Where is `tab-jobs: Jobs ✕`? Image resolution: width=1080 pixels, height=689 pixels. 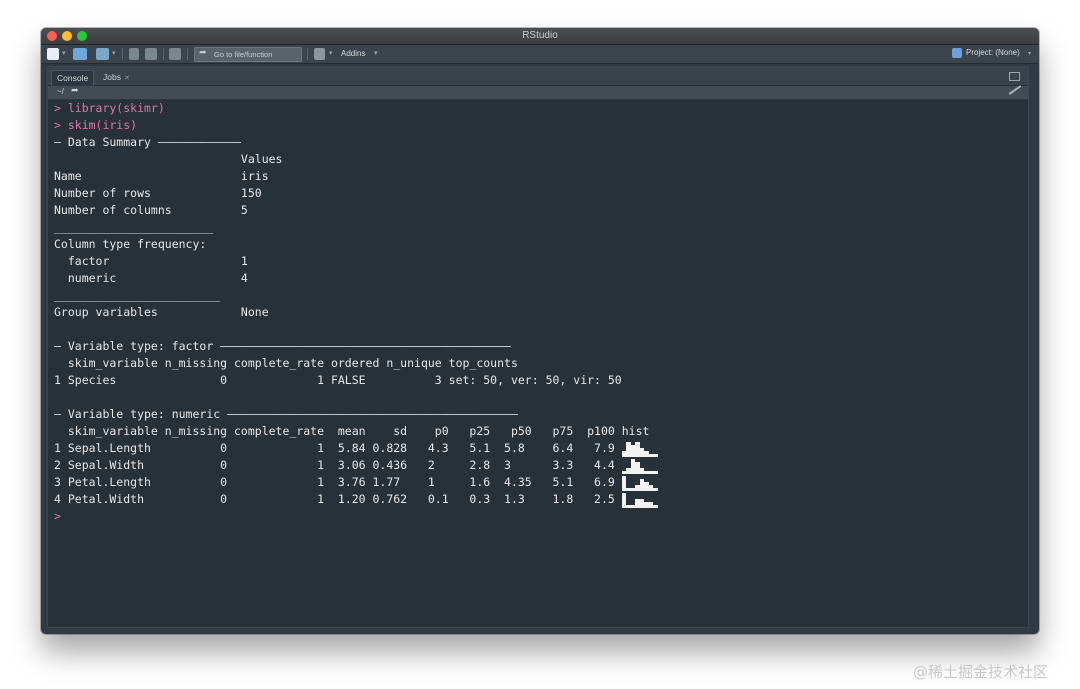
tab-jobs: Jobs ✕ is located at coordinates (116, 77).